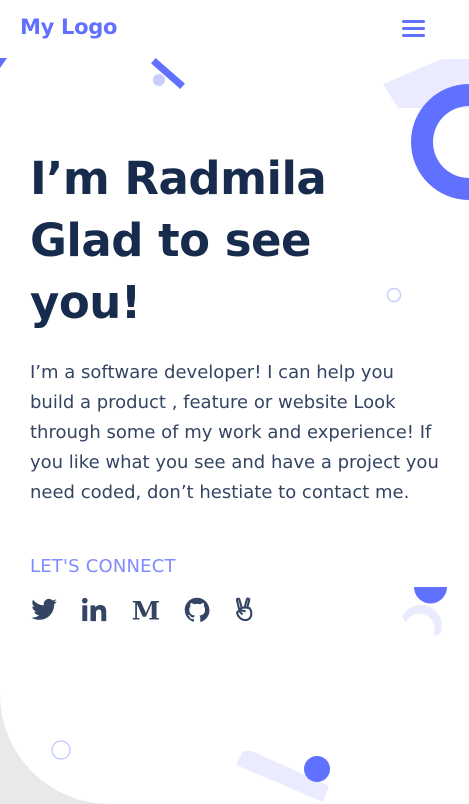 Image resolution: width=469 pixels, height=804 pixels. Describe the element at coordinates (68, 27) in the screenshot. I see `logo: My Logo` at that location.